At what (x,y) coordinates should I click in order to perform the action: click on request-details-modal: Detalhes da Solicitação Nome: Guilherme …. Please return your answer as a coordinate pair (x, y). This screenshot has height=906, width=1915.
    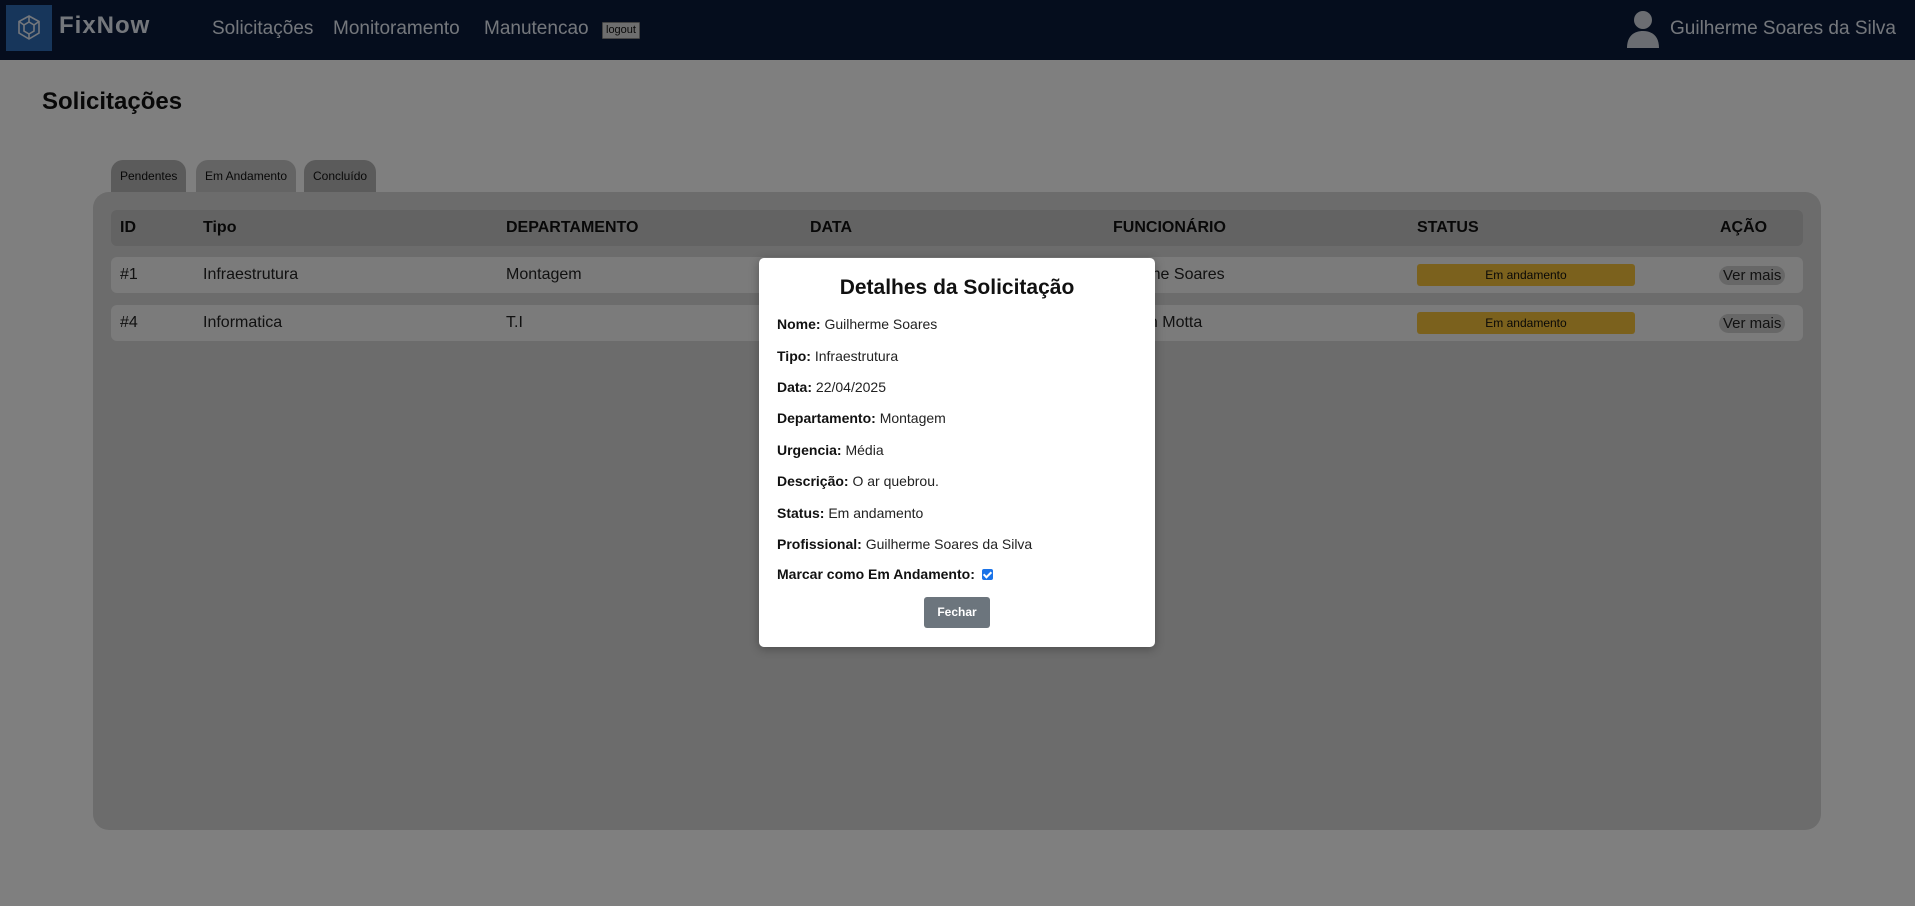
    Looking at the image, I should click on (957, 452).